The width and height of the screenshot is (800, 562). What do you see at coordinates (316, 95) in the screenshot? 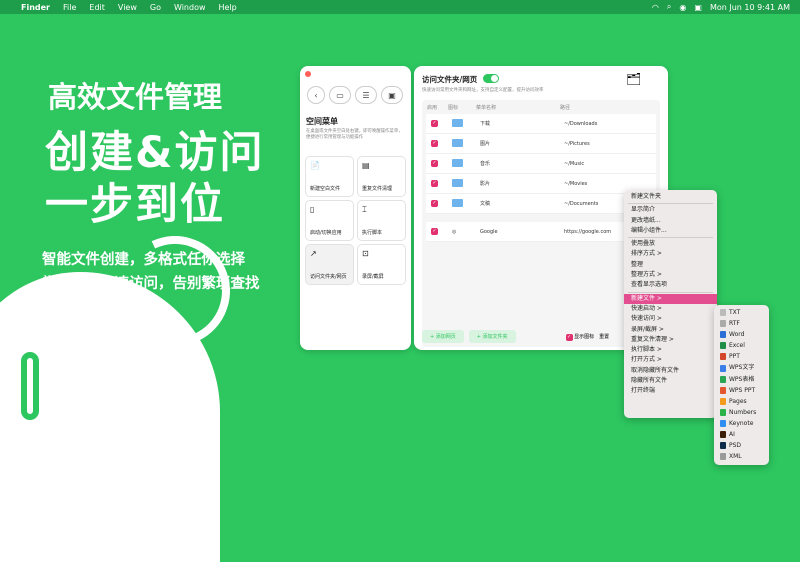
I see `back-button: ‹` at bounding box center [316, 95].